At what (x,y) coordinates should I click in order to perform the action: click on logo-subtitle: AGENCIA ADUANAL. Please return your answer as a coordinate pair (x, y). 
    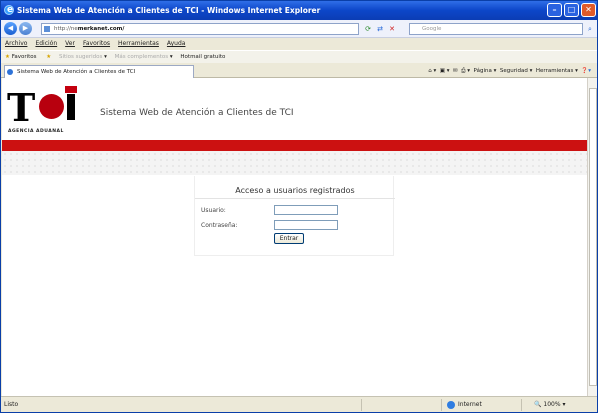
    Looking at the image, I should click on (36, 131).